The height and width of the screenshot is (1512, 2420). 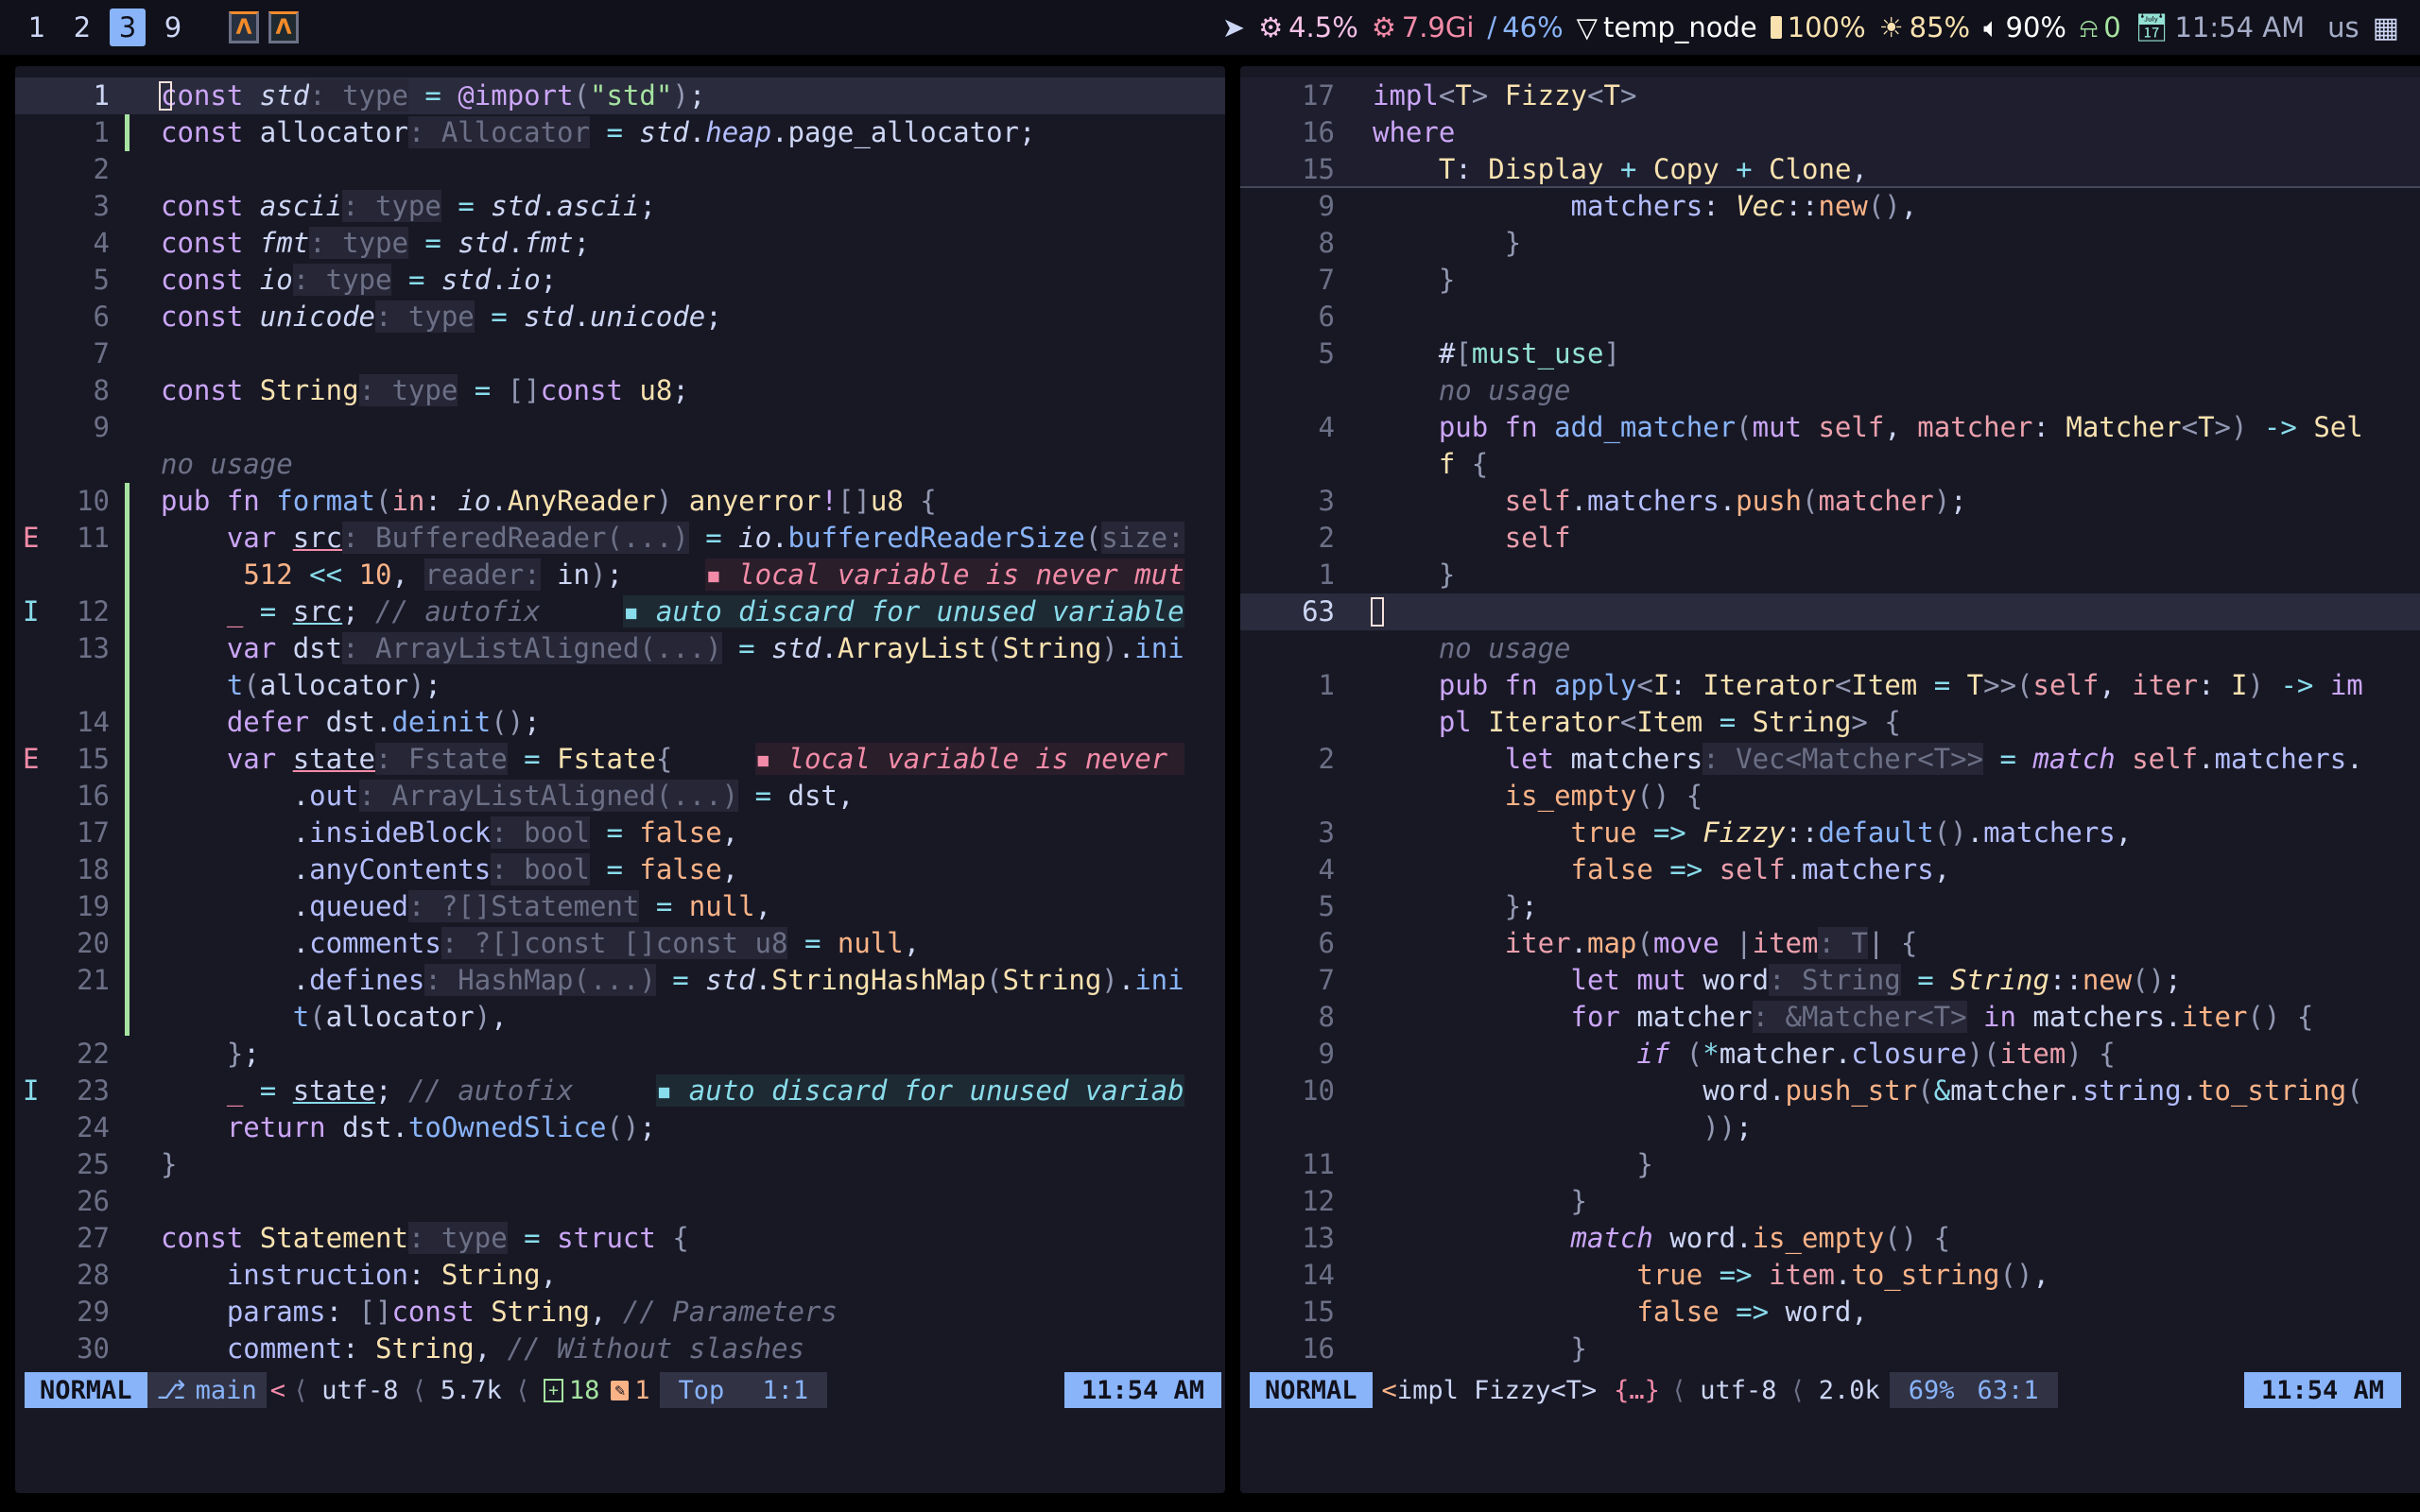 What do you see at coordinates (1830, 1164) in the screenshot?
I see `code-line: 11 }` at bounding box center [1830, 1164].